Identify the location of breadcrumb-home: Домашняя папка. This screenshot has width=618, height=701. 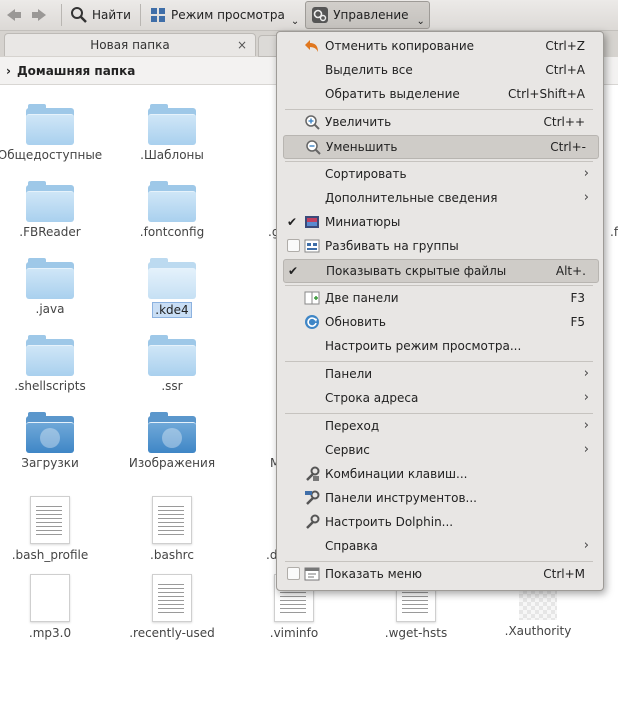
(76, 71).